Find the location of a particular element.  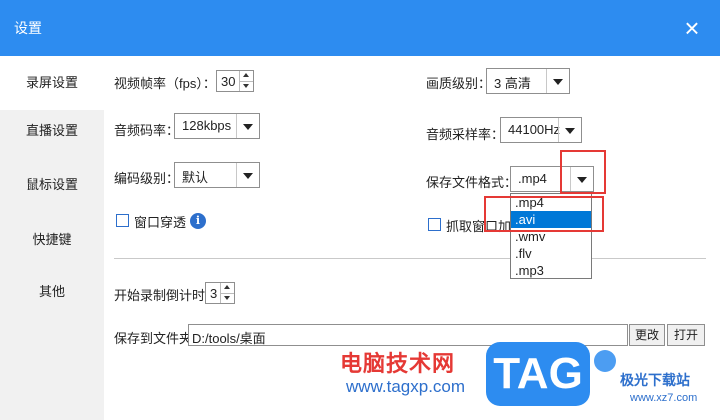

sidebar: 录屏设置 直播设置 鼠标设置 快捷键 其他 is located at coordinates (52, 238).